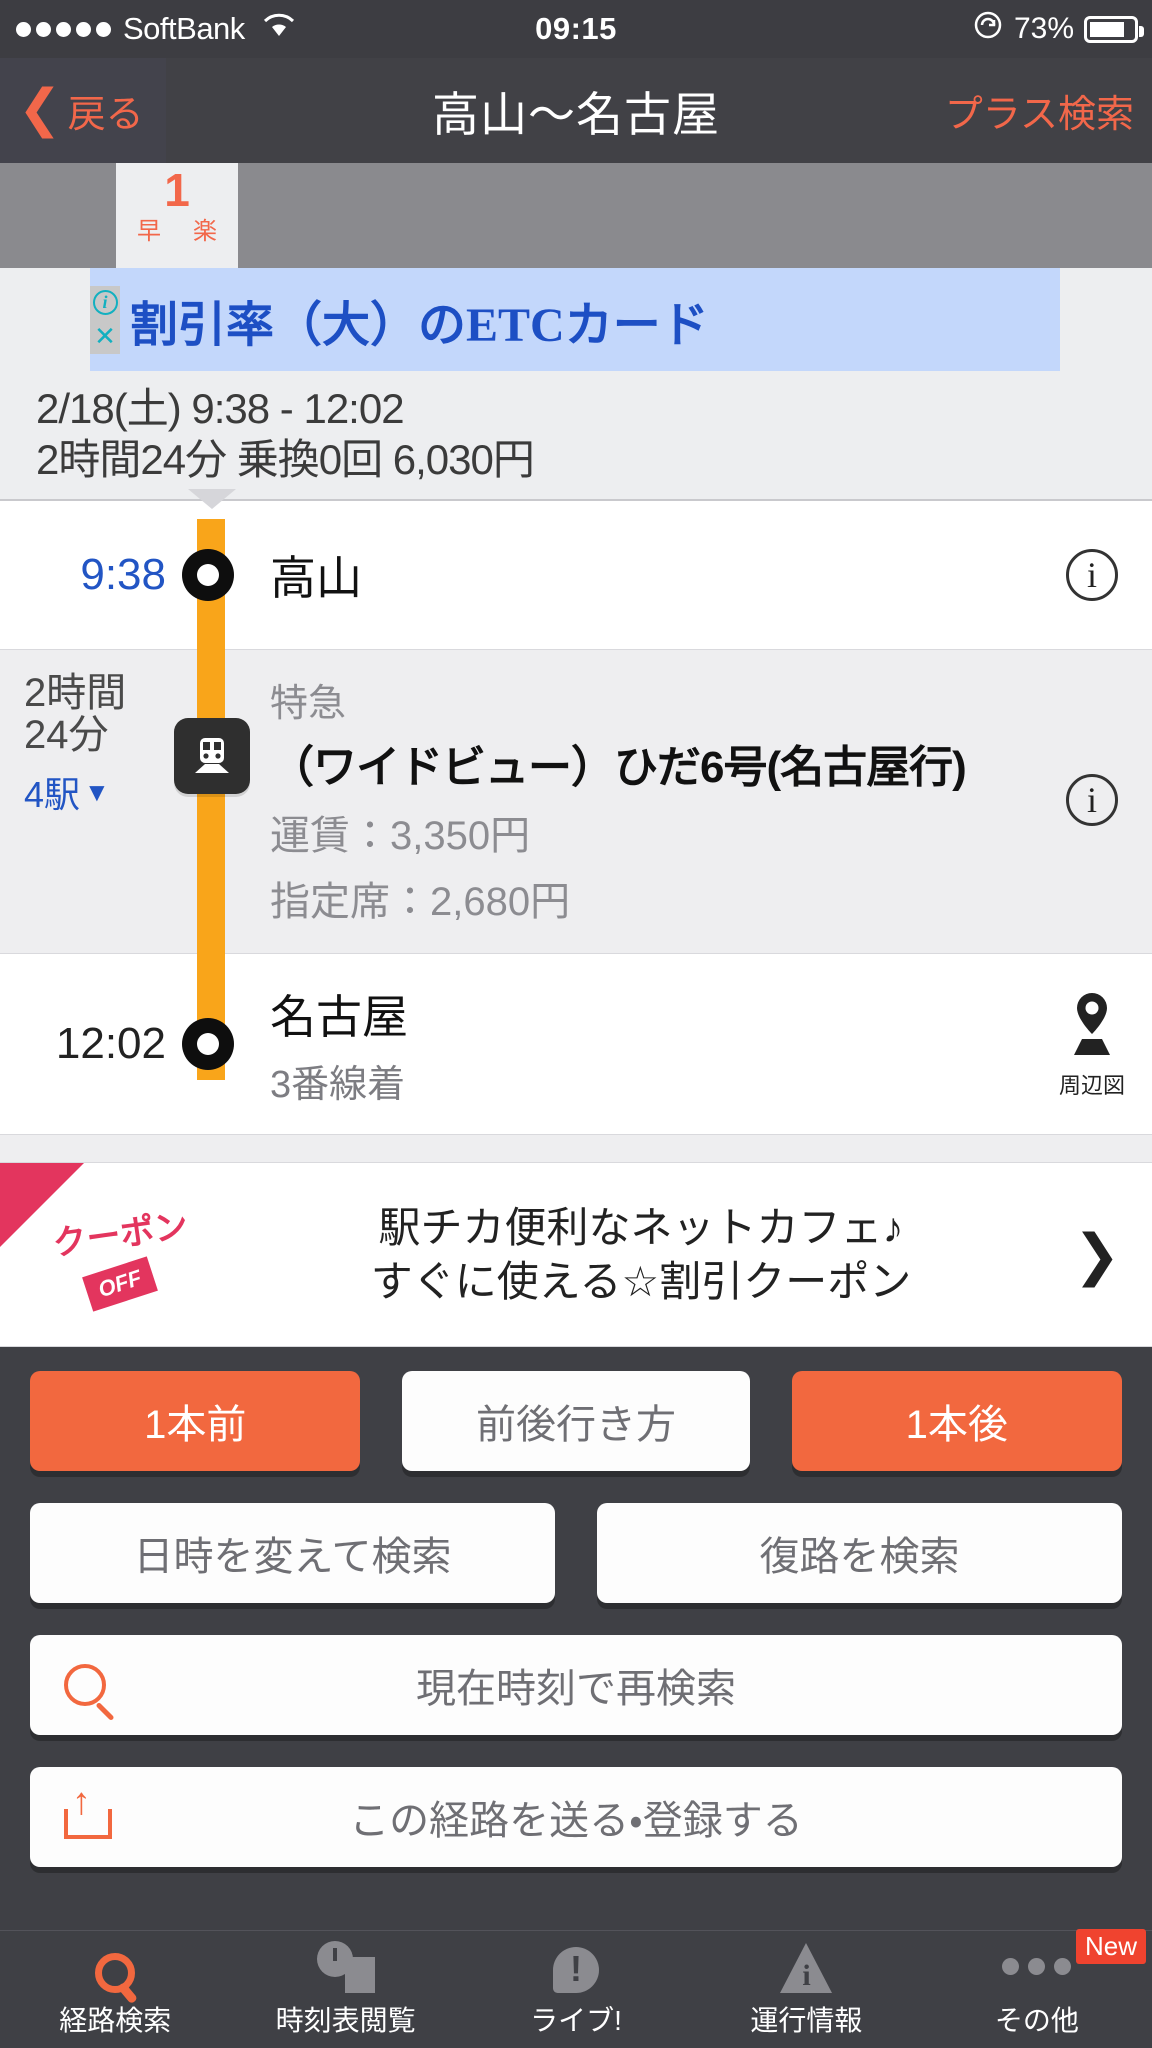 The height and width of the screenshot is (2048, 1152). Describe the element at coordinates (149, 231) in the screenshot. I see `tab-flag-fast: 早` at that location.